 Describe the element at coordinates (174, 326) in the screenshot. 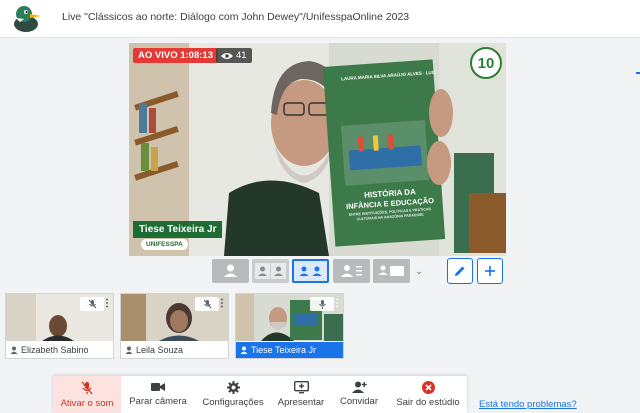

I see `participant-tile-leila: ⋮ Leila Souza` at that location.